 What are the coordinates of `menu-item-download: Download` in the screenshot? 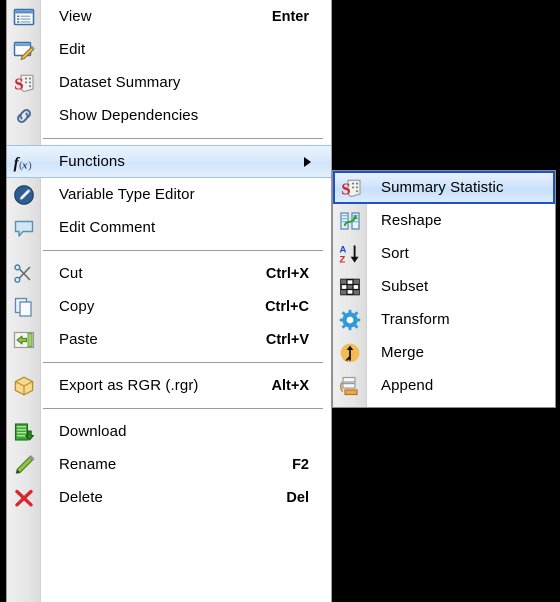 It's located at (169, 431).